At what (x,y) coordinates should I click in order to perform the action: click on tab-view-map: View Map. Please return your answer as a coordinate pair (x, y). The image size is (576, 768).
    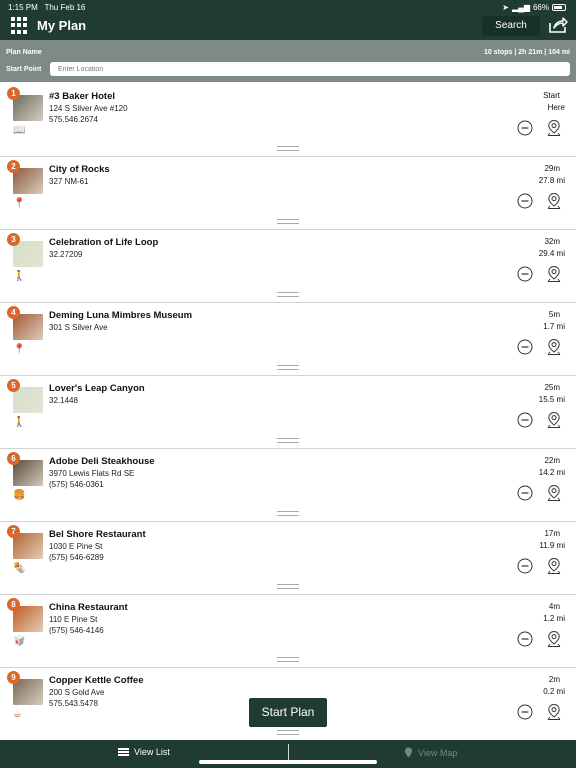
    Looking at the image, I should click on (430, 752).